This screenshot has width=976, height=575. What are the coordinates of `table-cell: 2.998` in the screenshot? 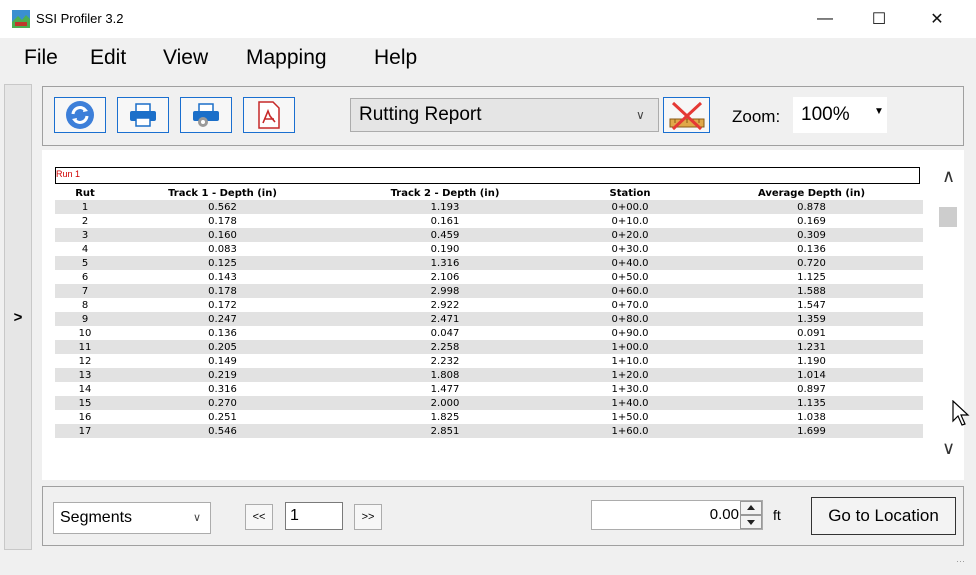 It's located at (445, 291).